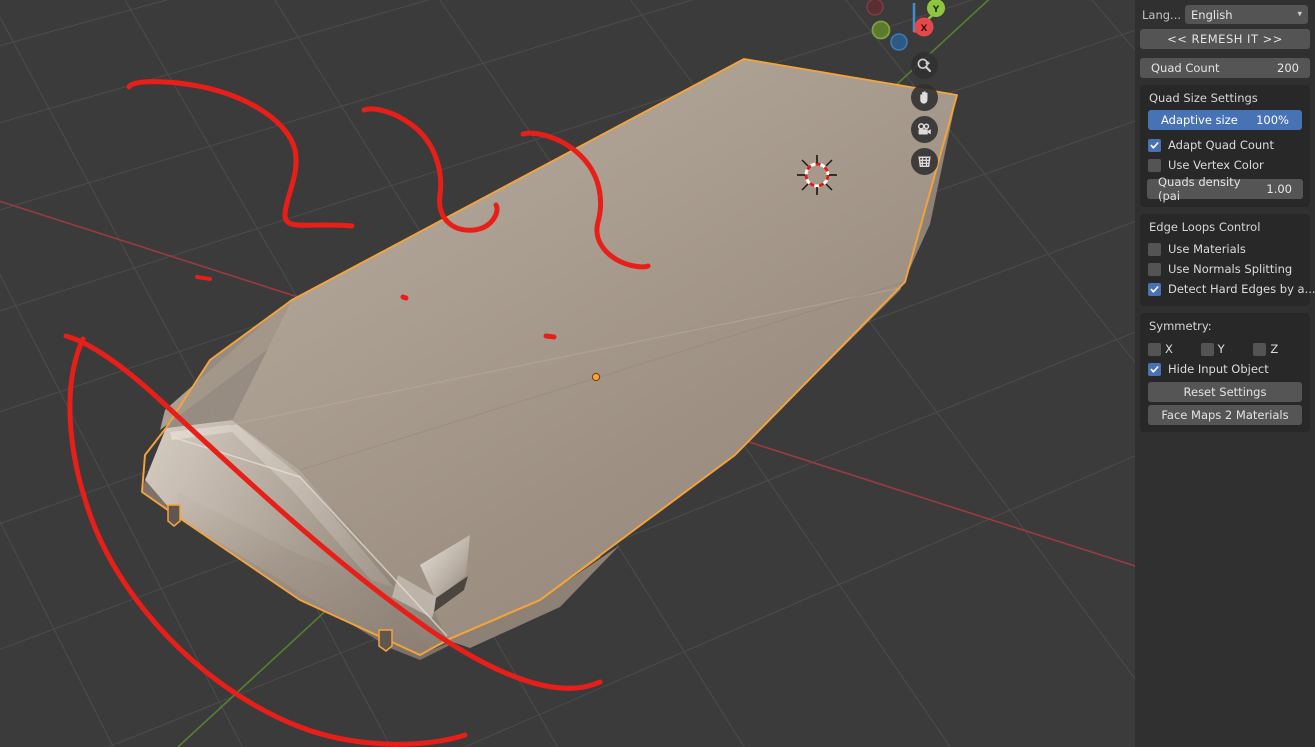  I want to click on symmetry-z-label: Z, so click(1274, 349).